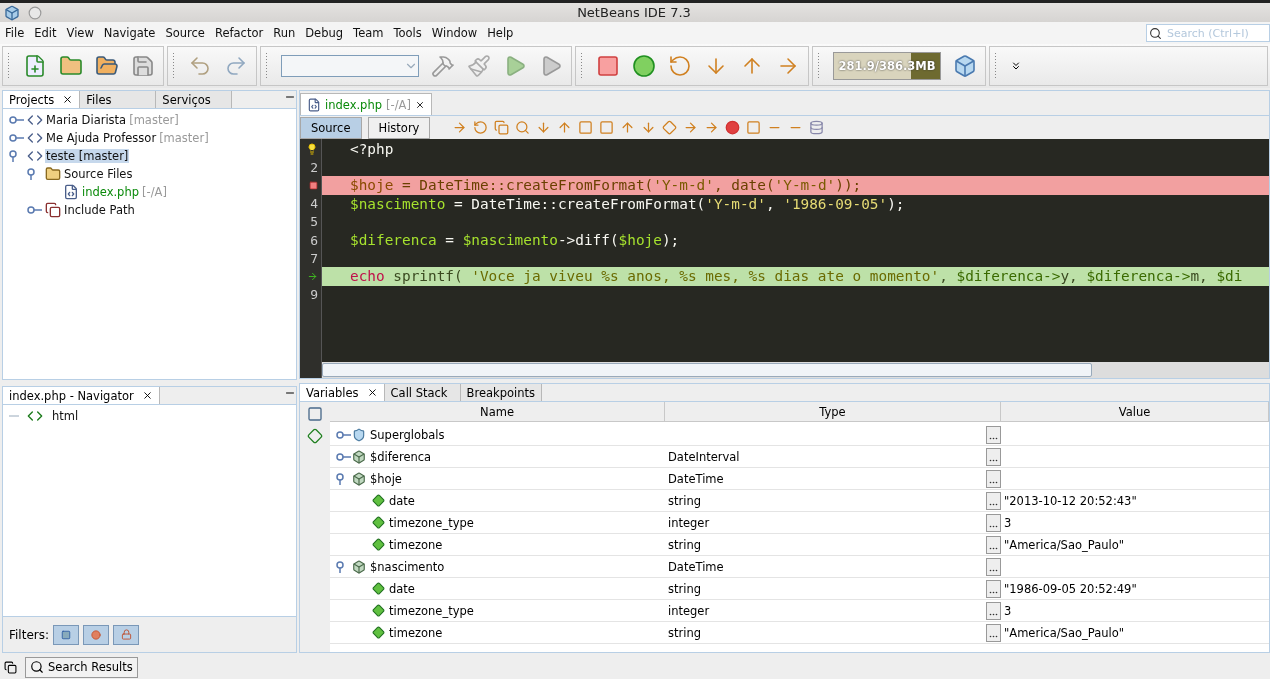 The height and width of the screenshot is (679, 1270). What do you see at coordinates (1208, 33) in the screenshot?
I see `search-field: Search (Ctrl+I)` at bounding box center [1208, 33].